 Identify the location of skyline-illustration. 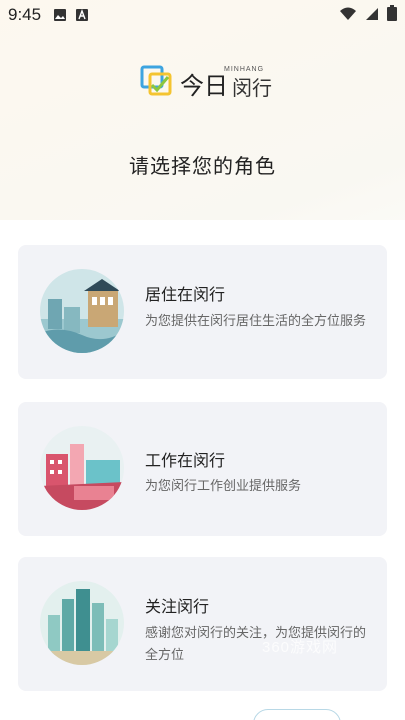
(82, 623).